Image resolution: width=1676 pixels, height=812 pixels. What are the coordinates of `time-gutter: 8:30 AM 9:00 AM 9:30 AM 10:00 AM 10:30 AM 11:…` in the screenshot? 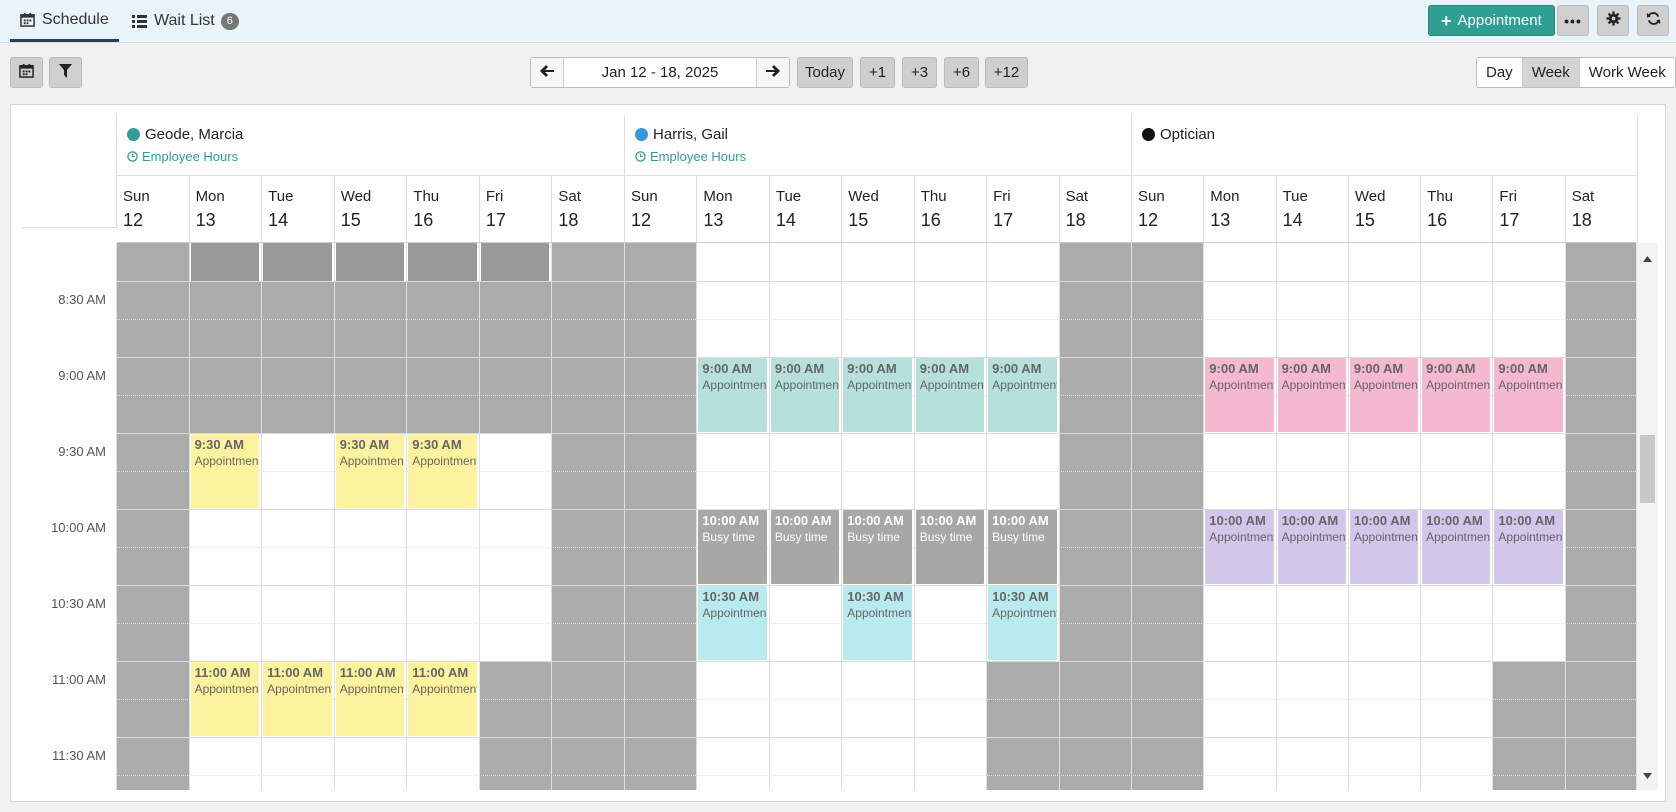 It's located at (69, 516).